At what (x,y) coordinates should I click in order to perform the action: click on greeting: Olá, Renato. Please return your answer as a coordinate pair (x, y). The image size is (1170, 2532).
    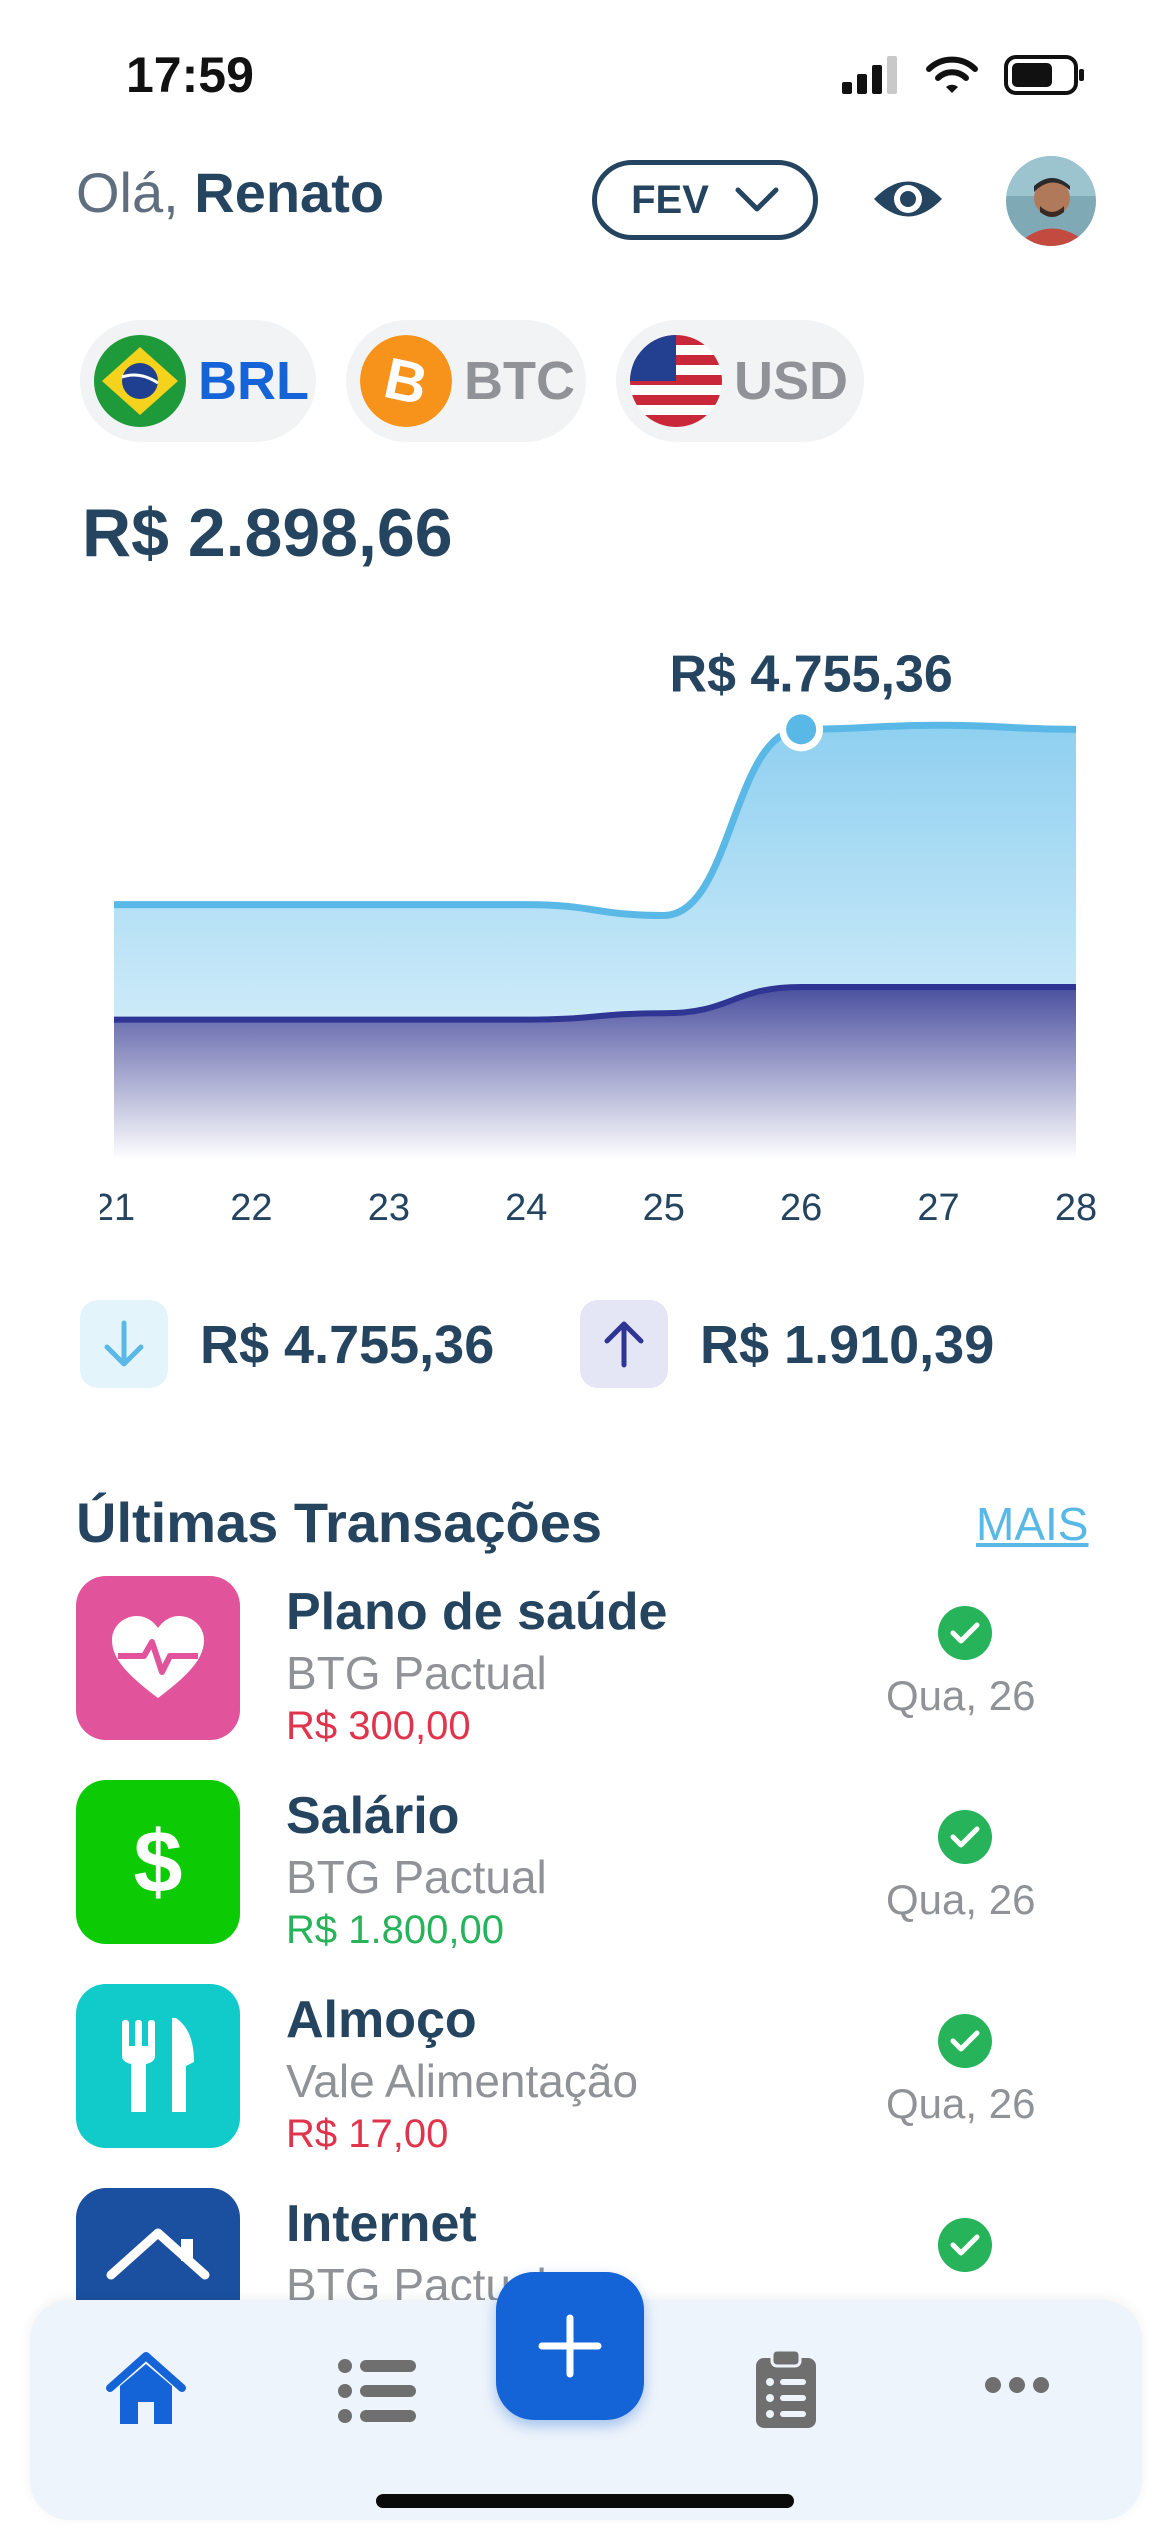
    Looking at the image, I should click on (230, 192).